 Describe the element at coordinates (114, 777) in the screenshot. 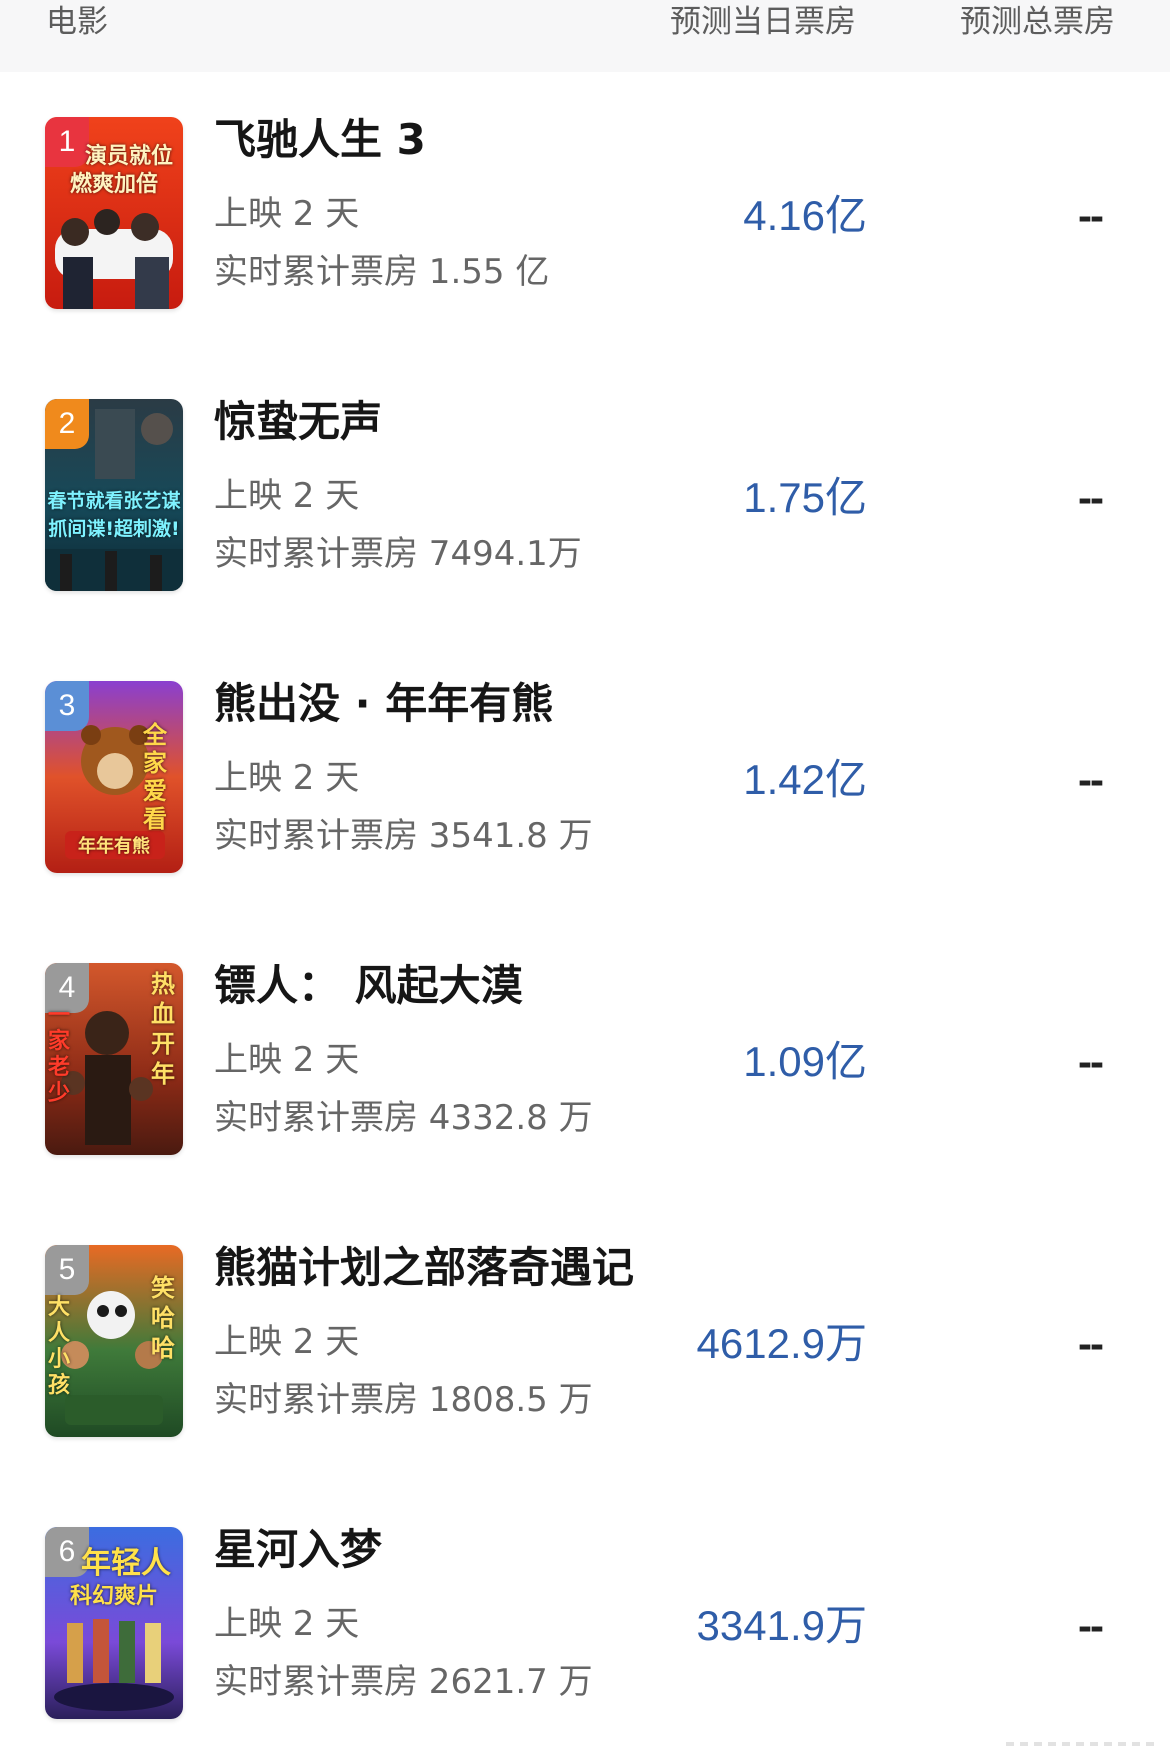

I see `movie-poster: 3 全家爱看 年年有熊` at that location.